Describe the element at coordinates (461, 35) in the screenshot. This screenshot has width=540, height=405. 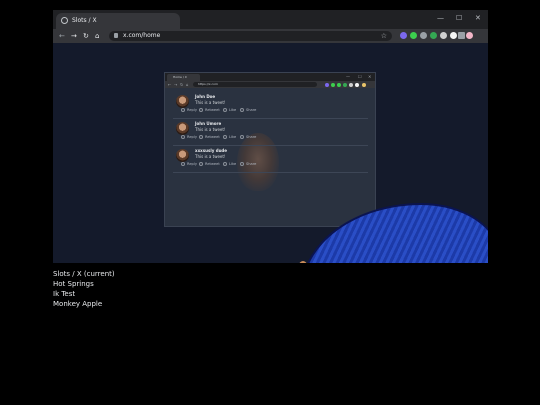
I see `puzzle-icon` at that location.